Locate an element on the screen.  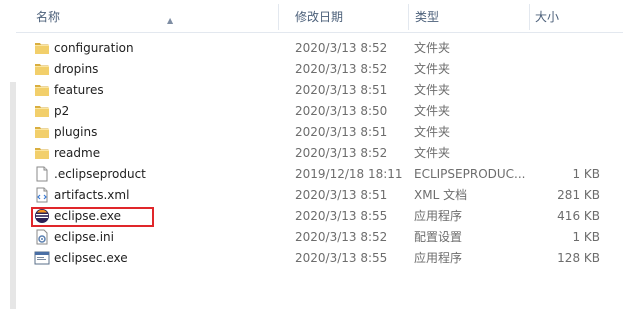
file-row-eclipsec-exe: eclipsec.exe 2020/3/13 8:55 应用程序 128 KB is located at coordinates (319, 258).